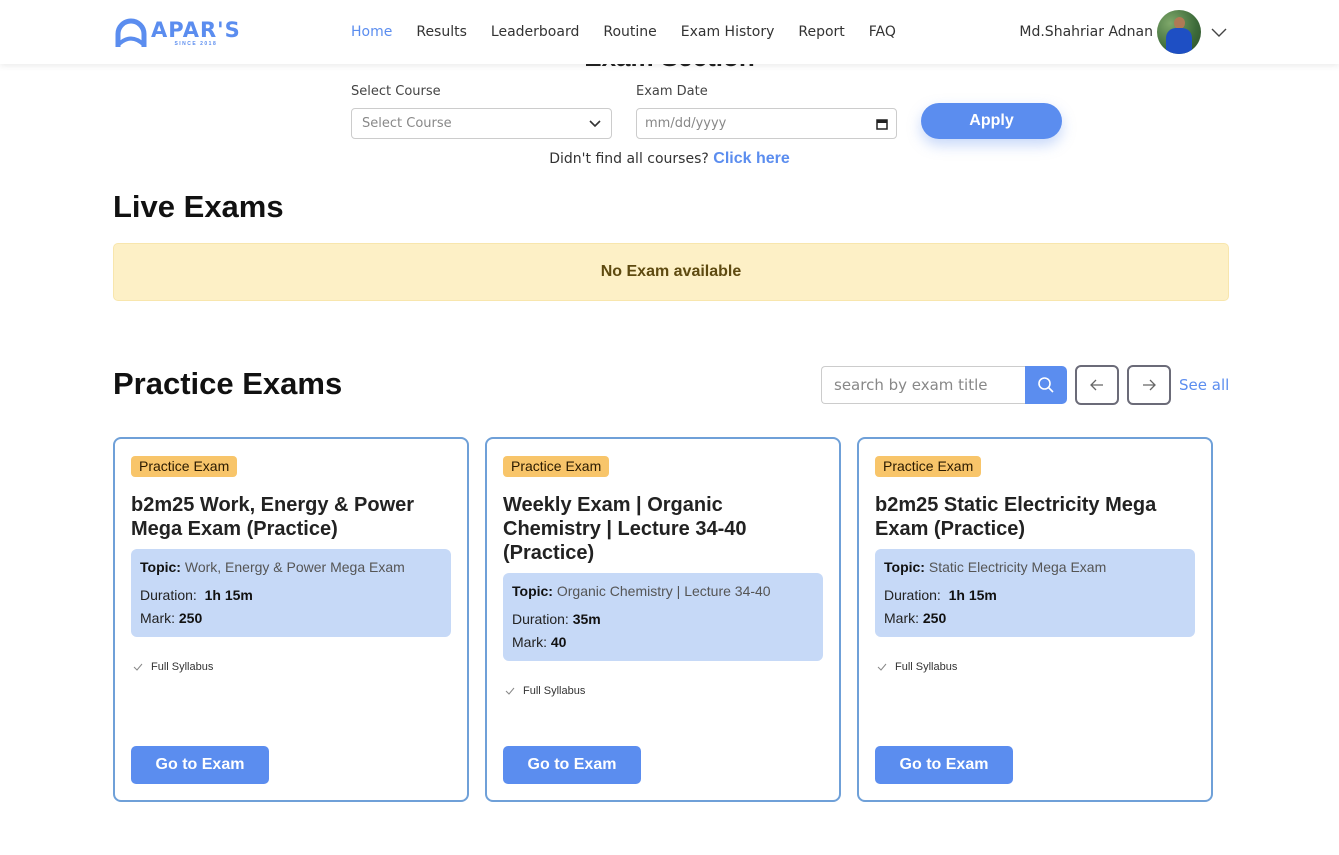  Describe the element at coordinates (228, 383) in the screenshot. I see `practice-exams-heading: Practice Exams` at that location.